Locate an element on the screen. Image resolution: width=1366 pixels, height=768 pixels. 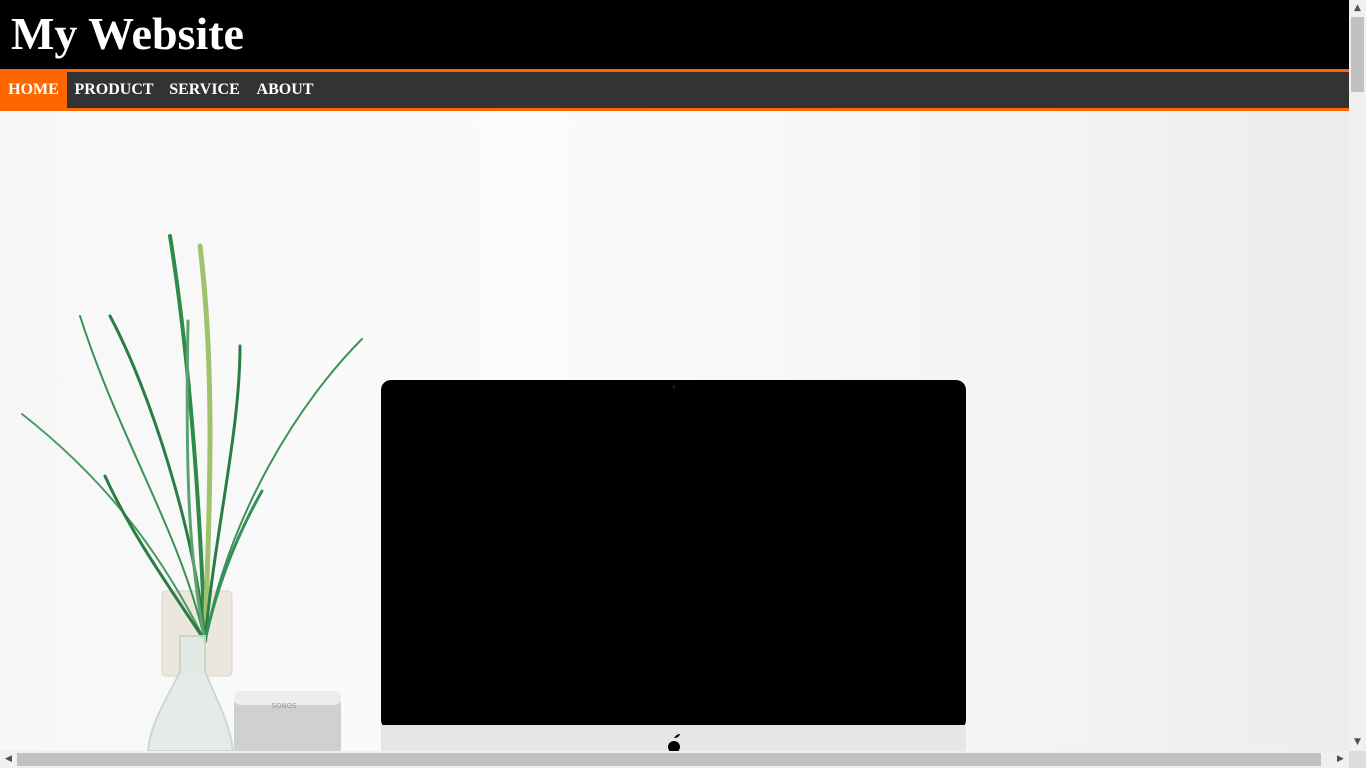
scroll-down-icon: ▼ is located at coordinates (1357, 742).